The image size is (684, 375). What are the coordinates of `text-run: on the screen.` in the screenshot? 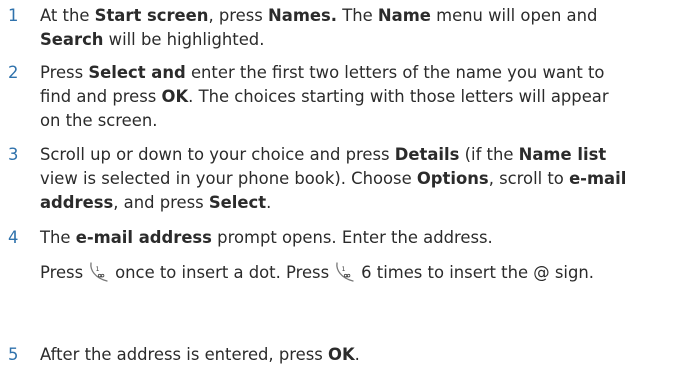 It's located at (99, 120).